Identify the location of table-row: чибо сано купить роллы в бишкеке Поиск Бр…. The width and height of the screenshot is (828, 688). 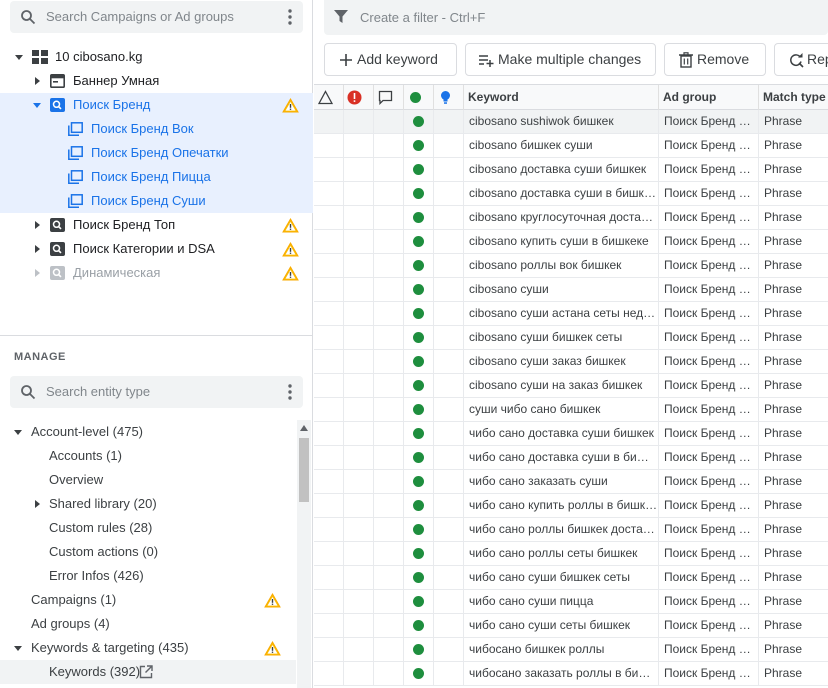
(571, 506).